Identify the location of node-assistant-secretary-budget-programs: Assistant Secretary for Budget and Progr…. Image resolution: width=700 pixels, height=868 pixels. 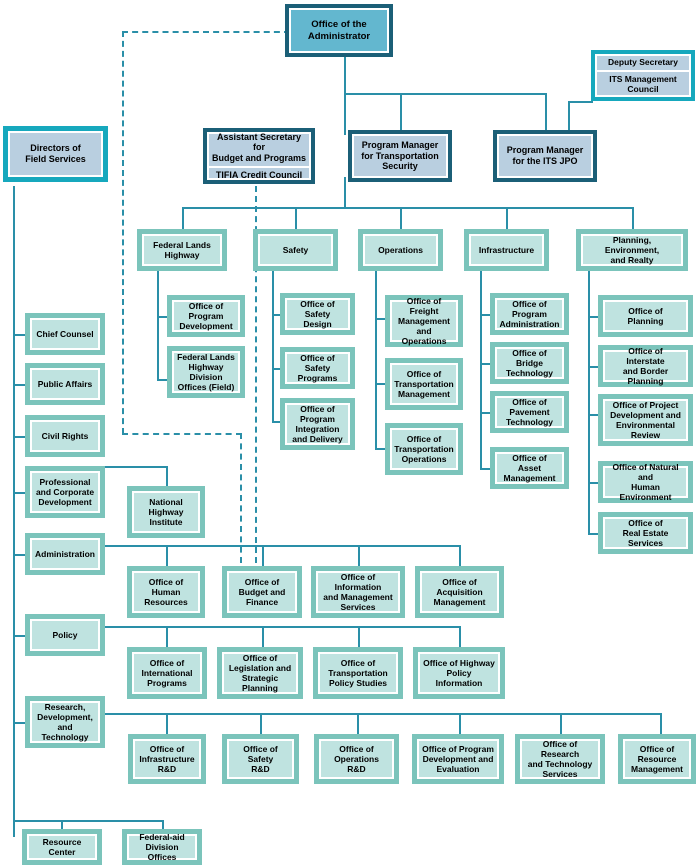
(259, 156).